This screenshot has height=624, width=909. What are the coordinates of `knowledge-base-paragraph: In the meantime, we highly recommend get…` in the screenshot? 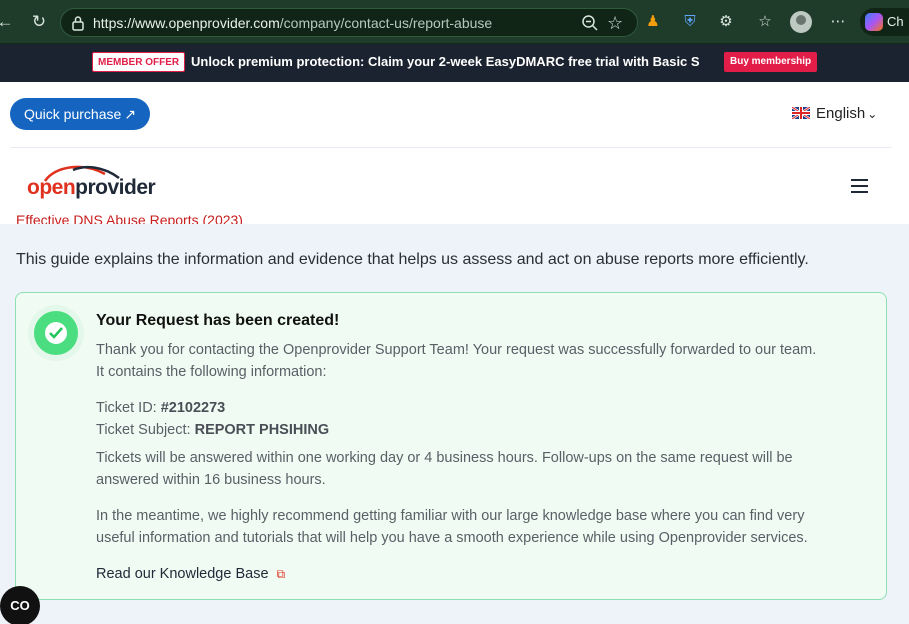 It's located at (452, 527).